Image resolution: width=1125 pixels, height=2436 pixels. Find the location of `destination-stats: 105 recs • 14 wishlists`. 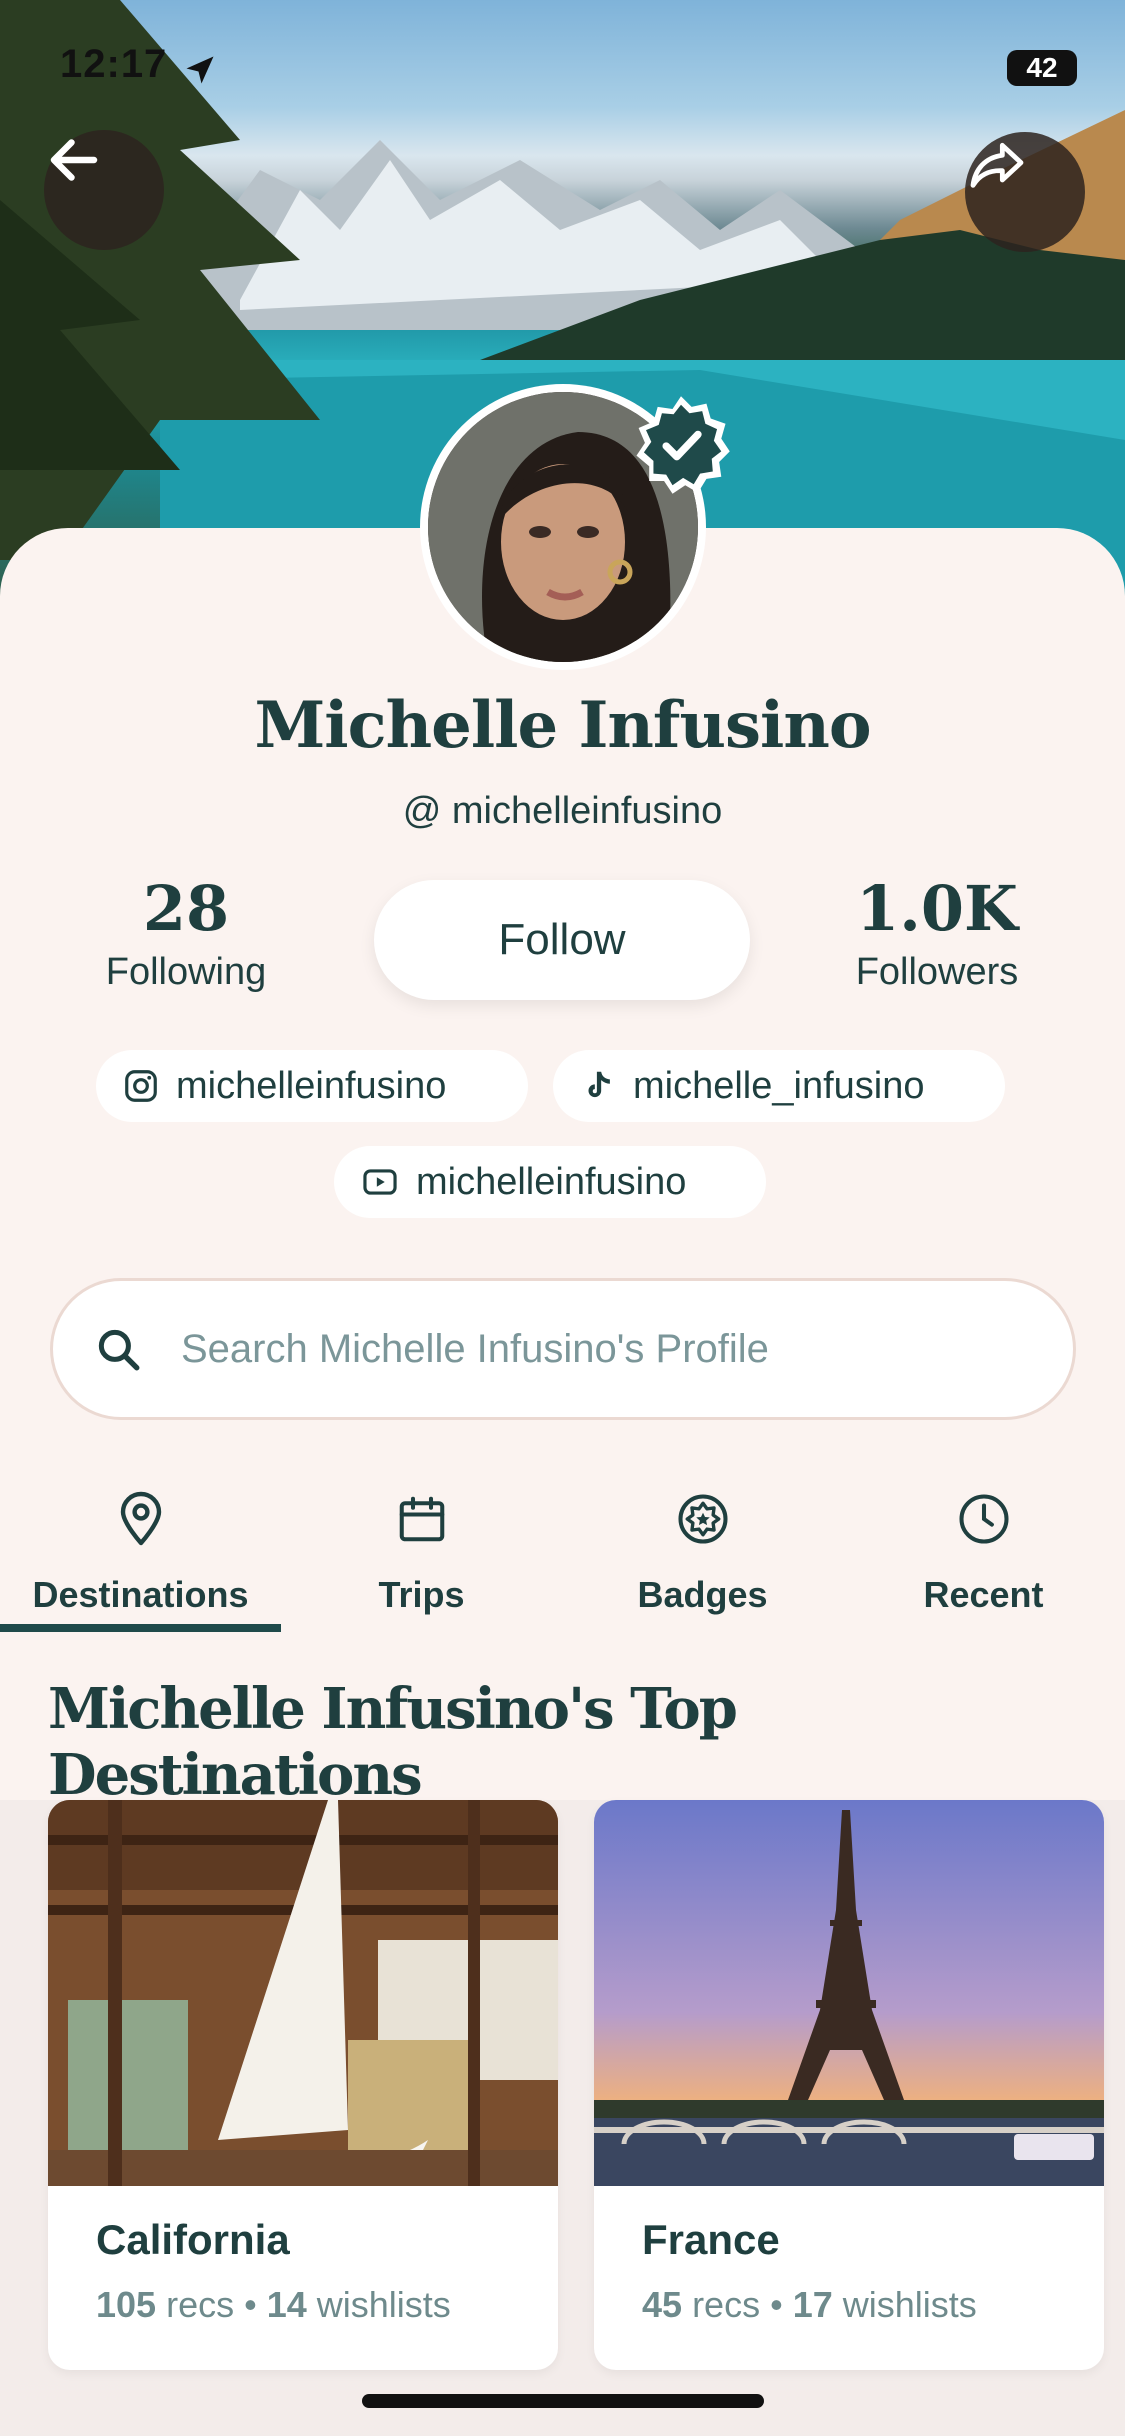

destination-stats: 105 recs • 14 wishlists is located at coordinates (273, 2304).